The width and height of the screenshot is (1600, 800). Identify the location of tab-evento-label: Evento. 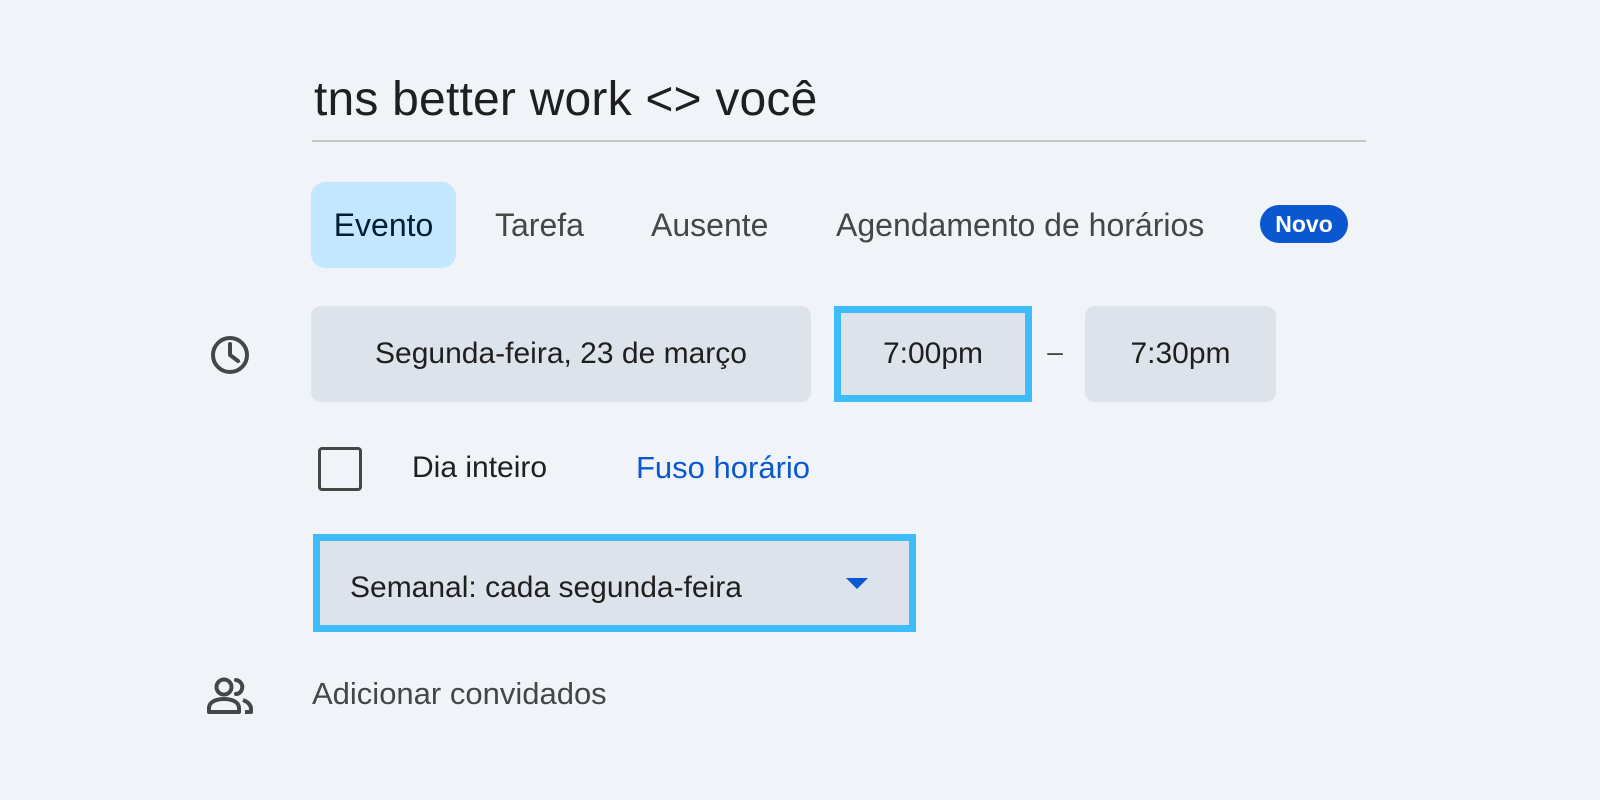
(383, 224).